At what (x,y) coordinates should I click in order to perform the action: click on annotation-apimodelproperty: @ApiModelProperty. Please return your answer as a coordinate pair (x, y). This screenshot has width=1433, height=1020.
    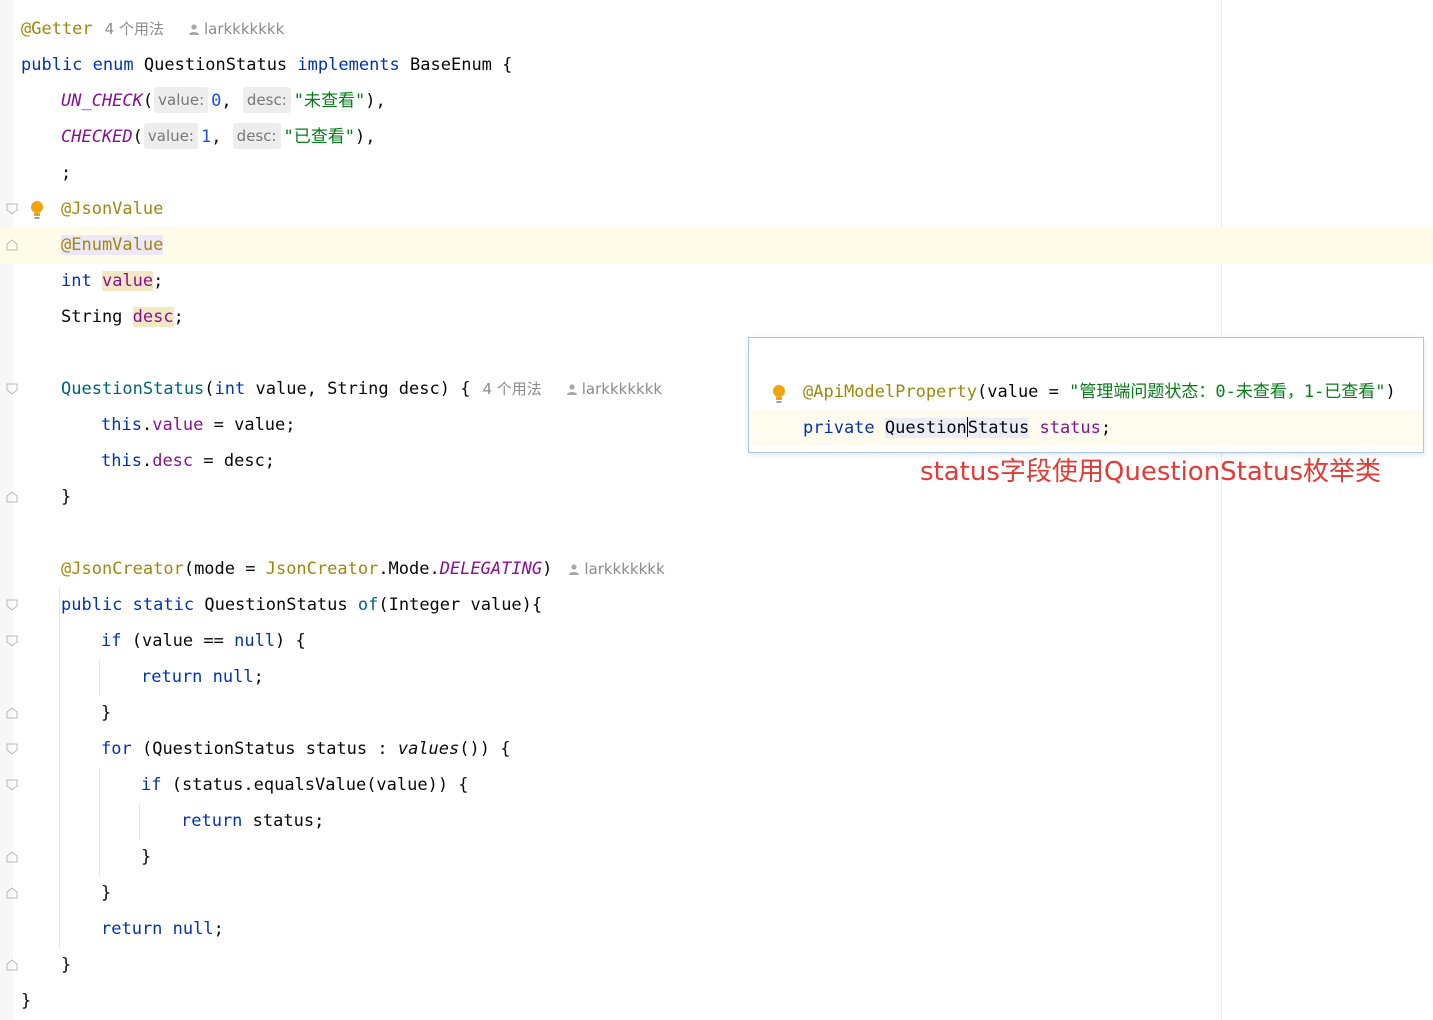
    Looking at the image, I should click on (890, 392).